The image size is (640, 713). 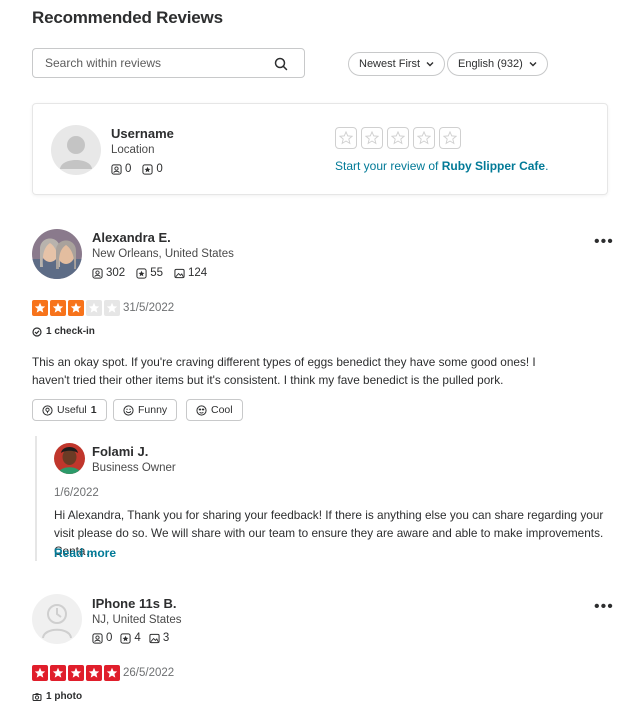 What do you see at coordinates (149, 673) in the screenshot?
I see `review-date: 26/5/2022` at bounding box center [149, 673].